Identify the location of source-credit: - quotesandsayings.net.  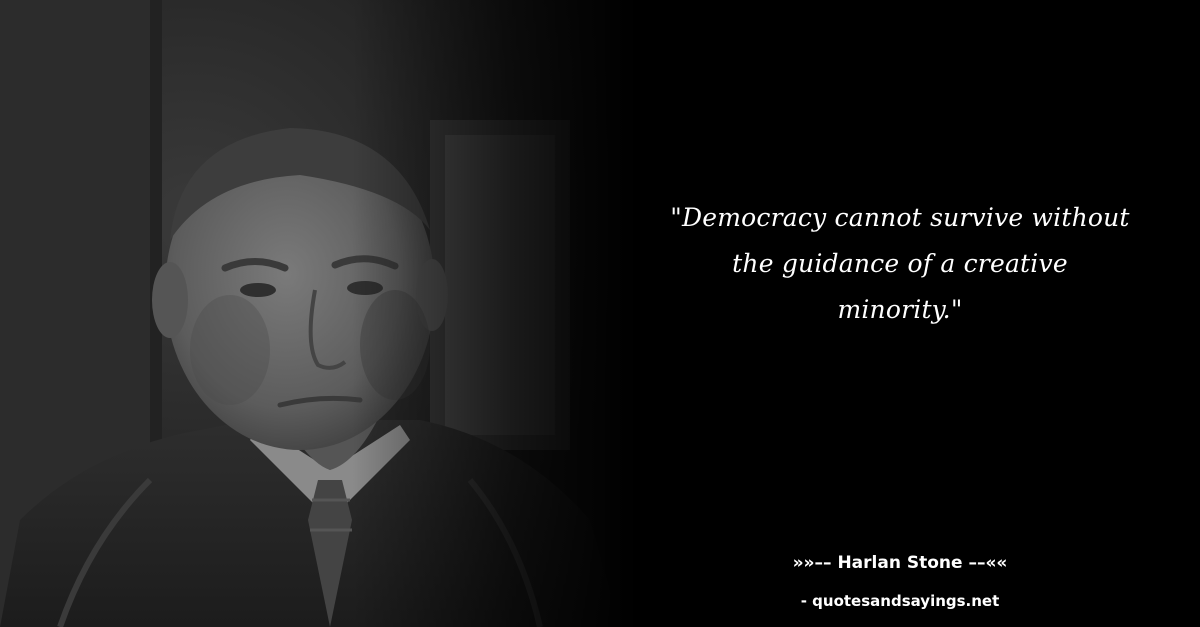
(900, 601).